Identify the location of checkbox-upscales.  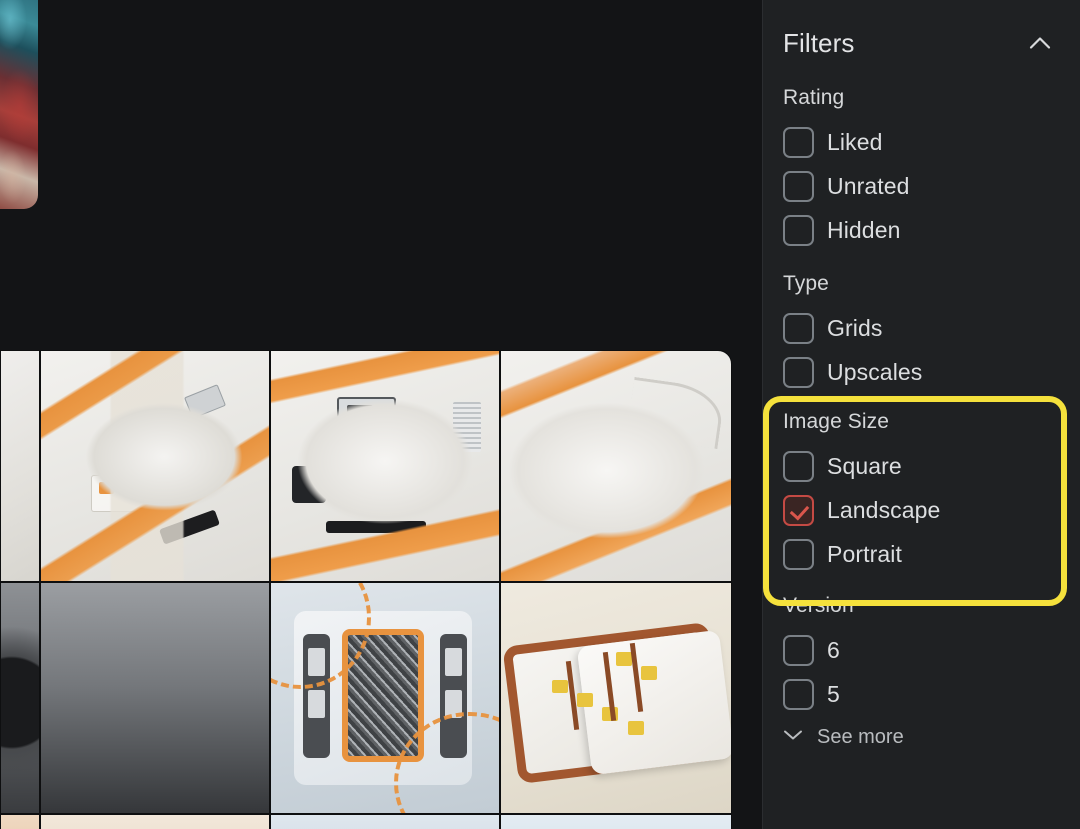
(798, 372).